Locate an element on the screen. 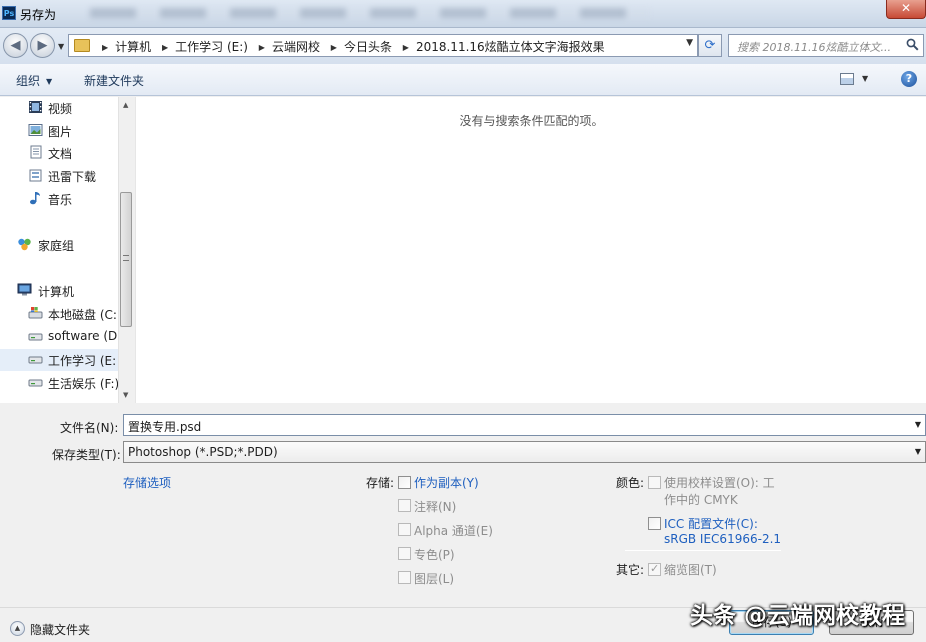 The width and height of the screenshot is (926, 642). filetype-label: 保存类型(T): is located at coordinates (86, 455).